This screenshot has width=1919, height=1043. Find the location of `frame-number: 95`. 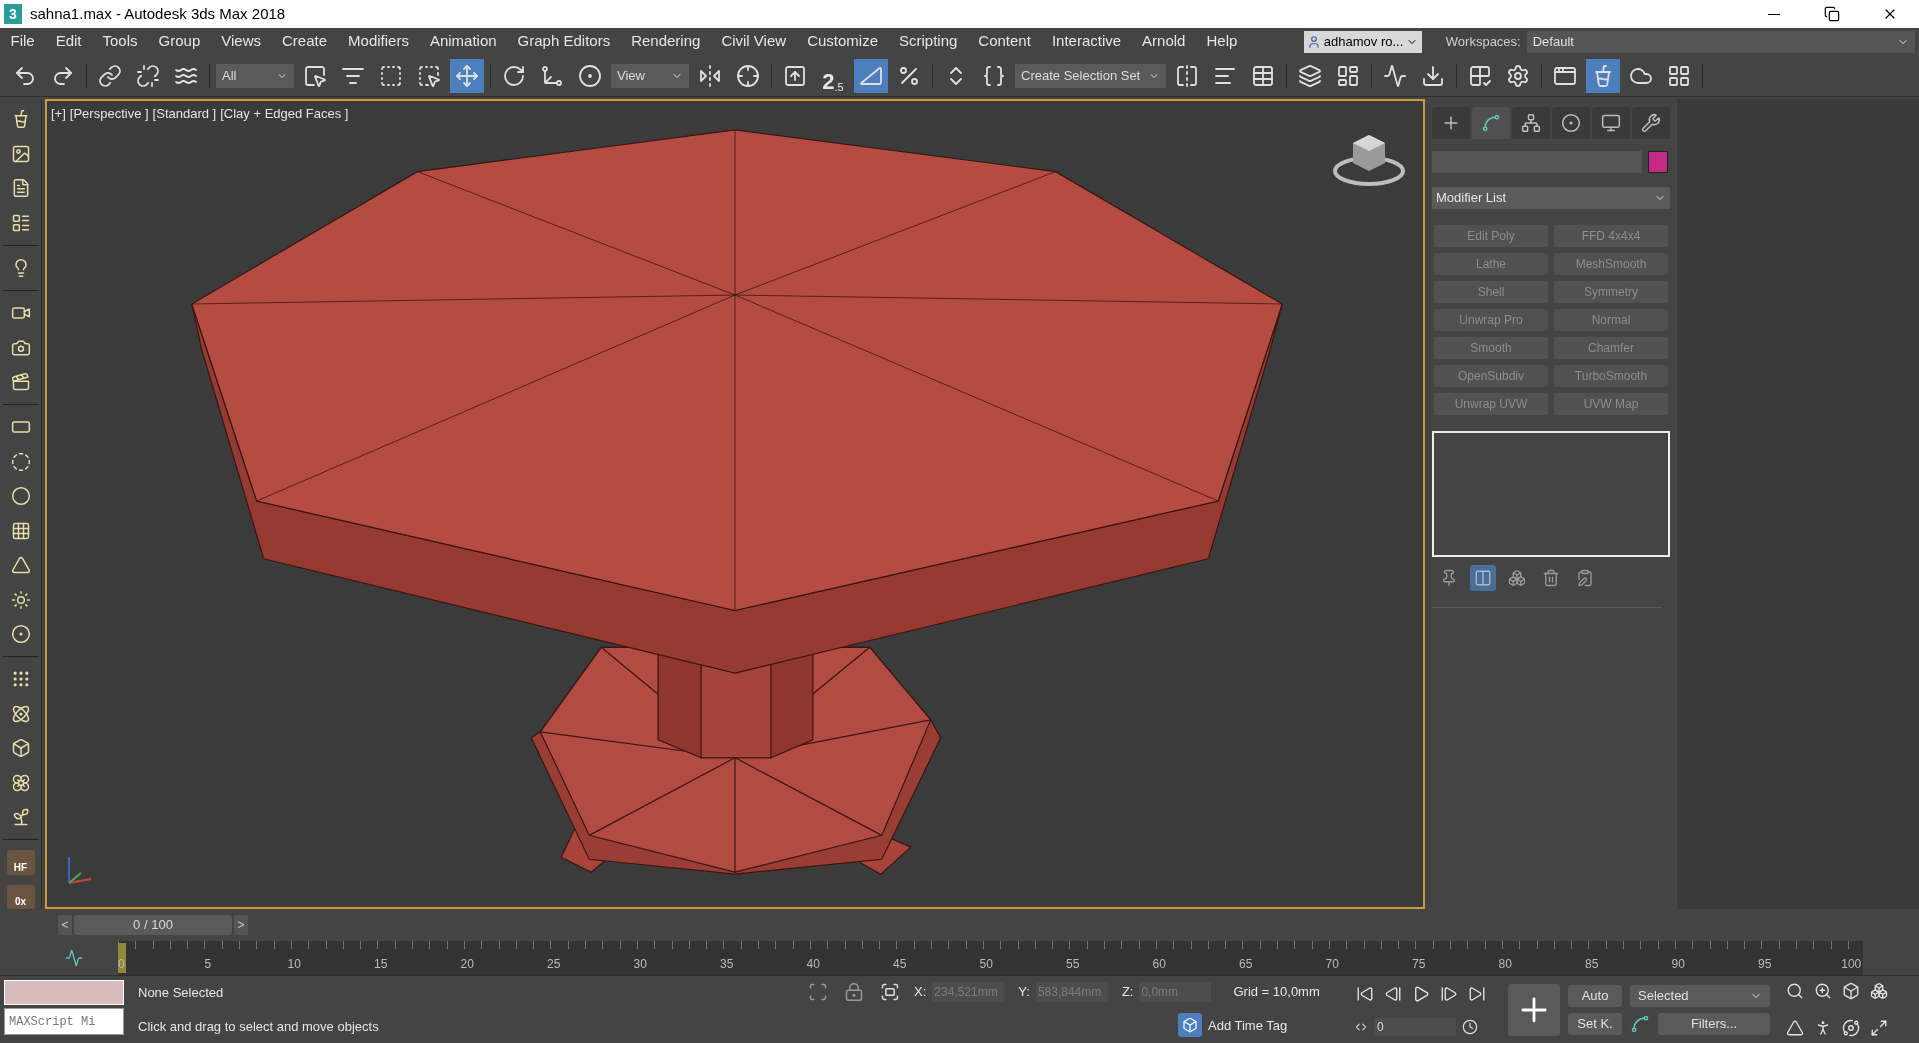

frame-number: 95 is located at coordinates (1765, 964).